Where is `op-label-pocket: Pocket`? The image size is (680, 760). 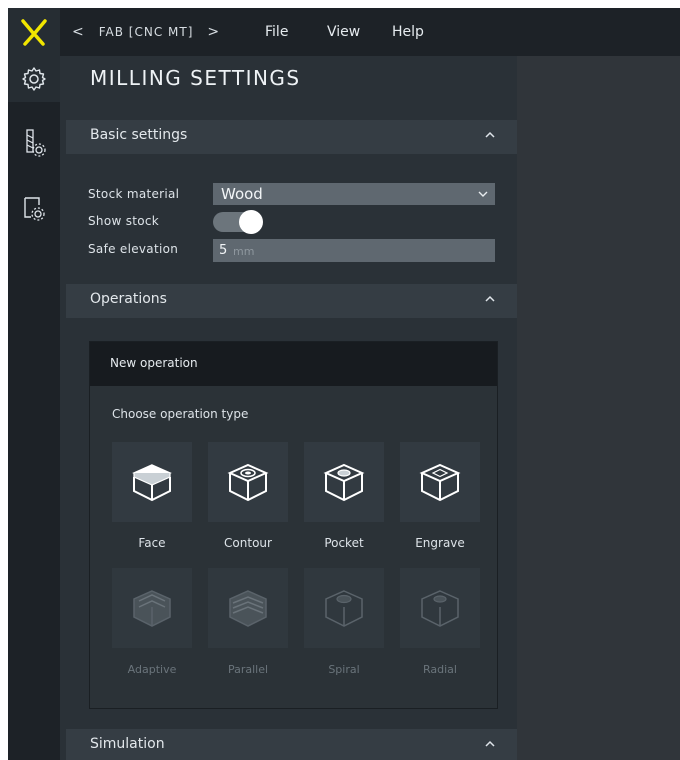 op-label-pocket: Pocket is located at coordinates (344, 543).